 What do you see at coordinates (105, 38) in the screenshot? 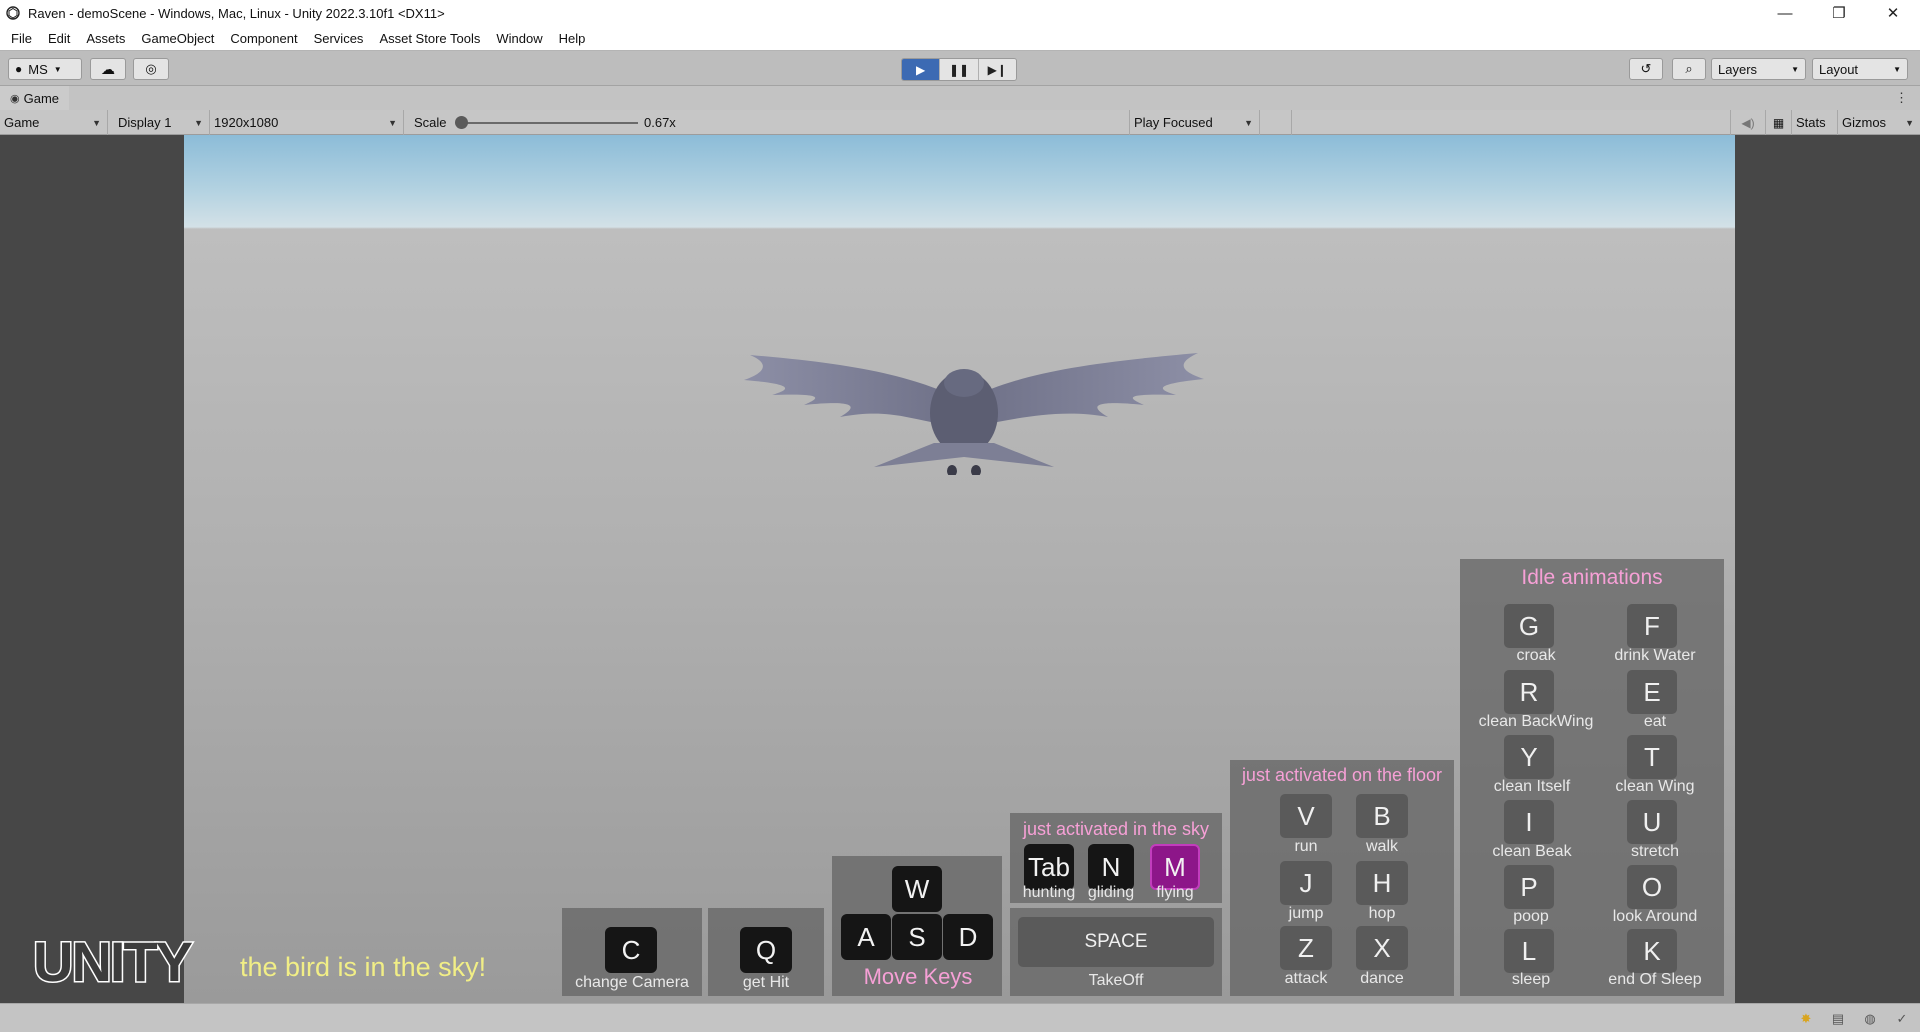
I see `menu-assets: Assets` at bounding box center [105, 38].